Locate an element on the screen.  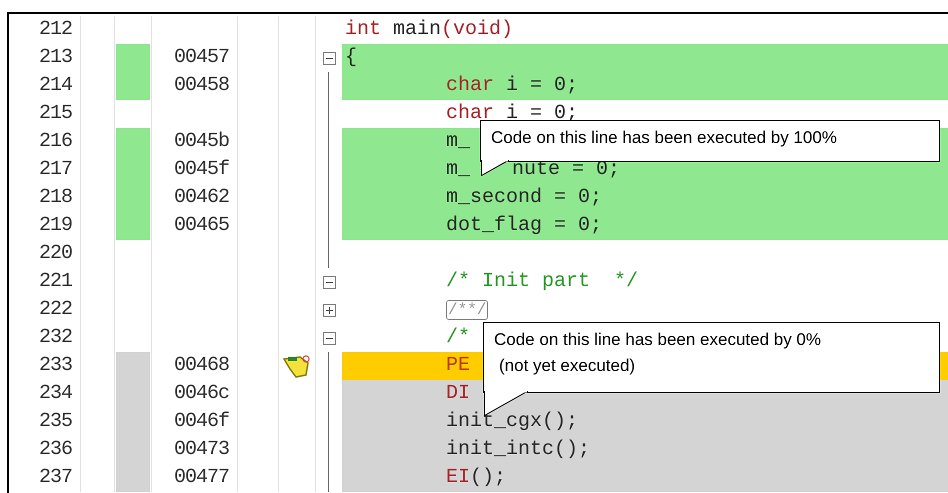
line-number: 218 is located at coordinates (55, 197).